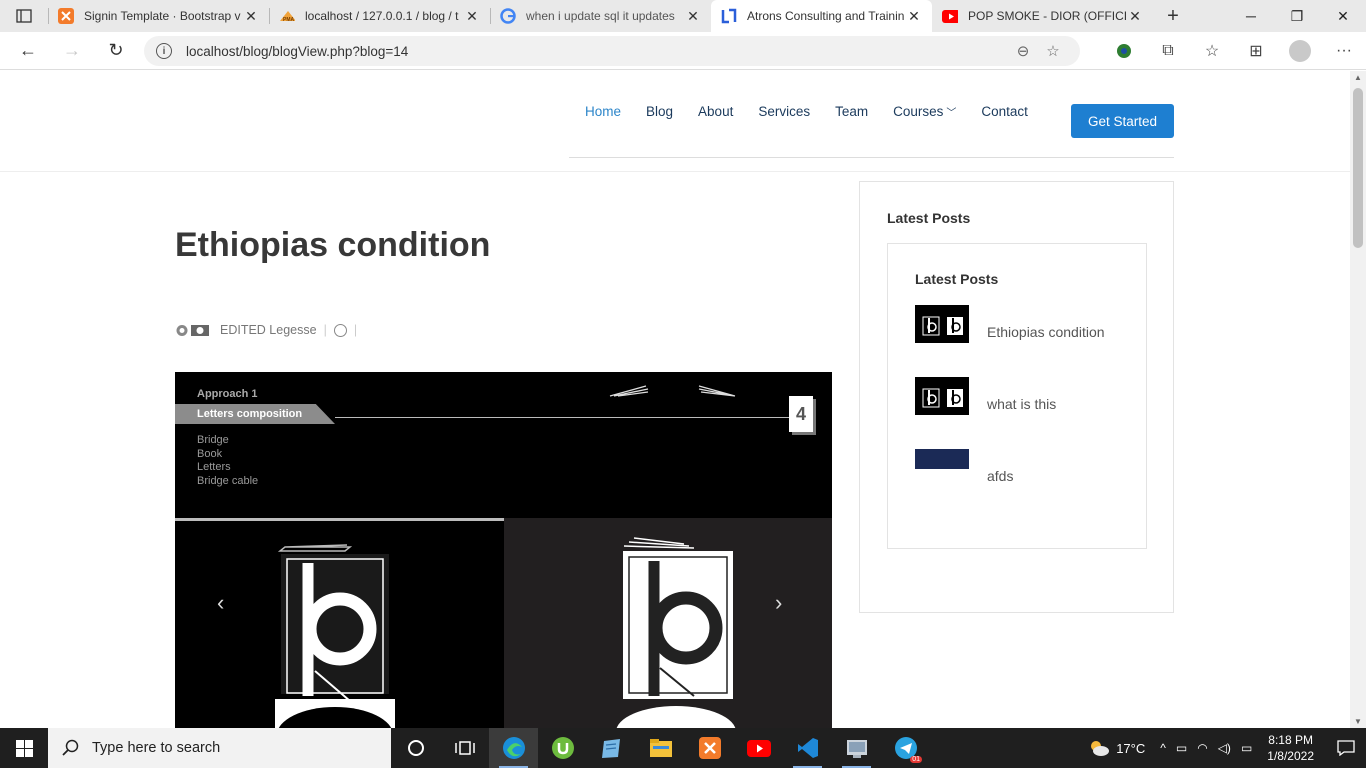  What do you see at coordinates (72, 51) in the screenshot?
I see `forward-button: →` at bounding box center [72, 51].